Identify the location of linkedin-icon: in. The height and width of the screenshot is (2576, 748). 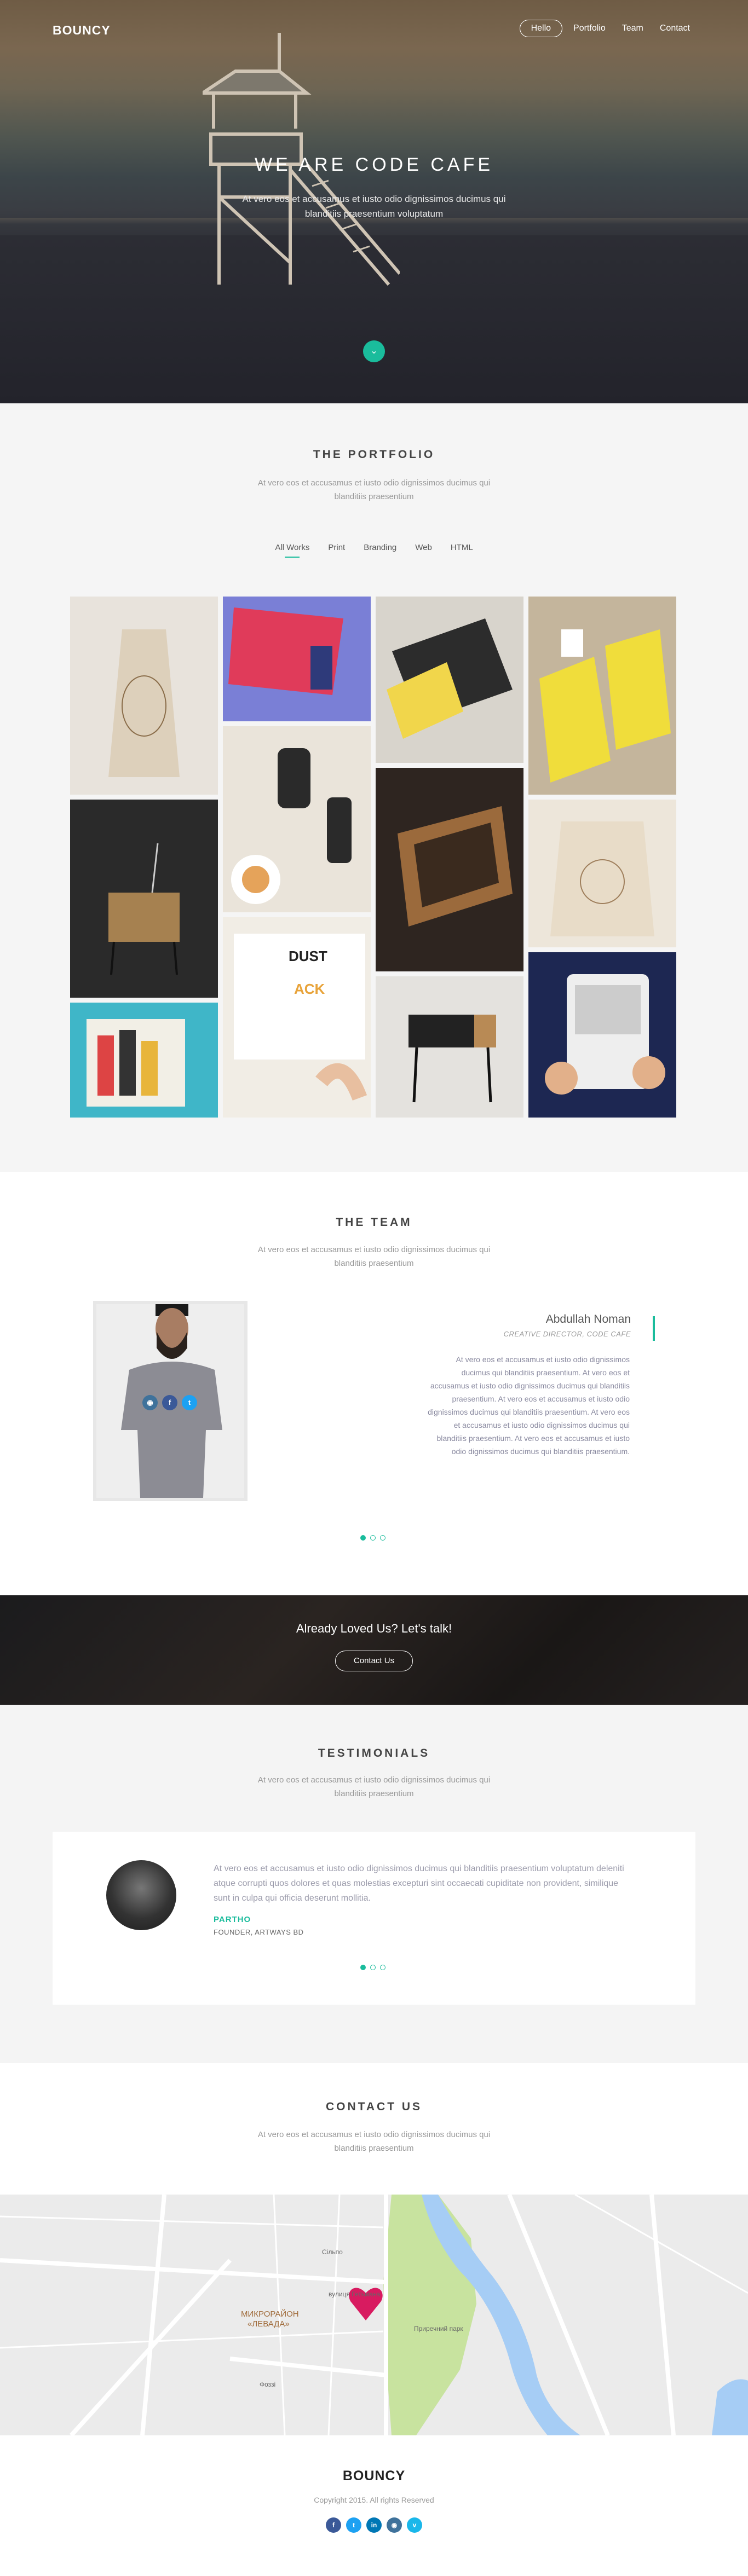
(374, 2525).